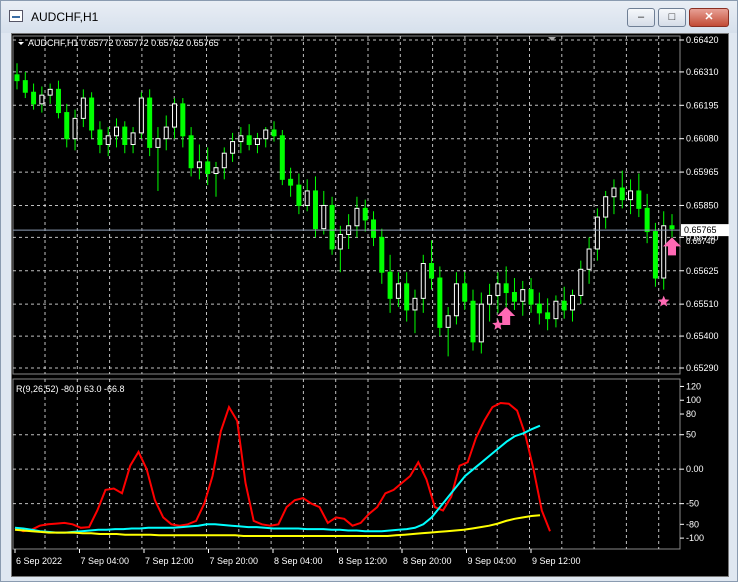  I want to click on indicator-tick-label: -80, so click(692, 524).